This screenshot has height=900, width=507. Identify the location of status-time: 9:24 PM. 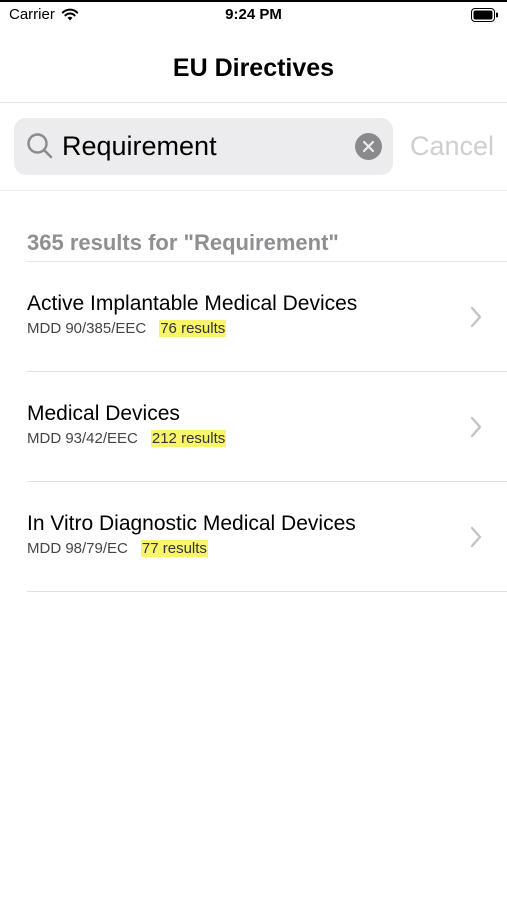
(253, 14).